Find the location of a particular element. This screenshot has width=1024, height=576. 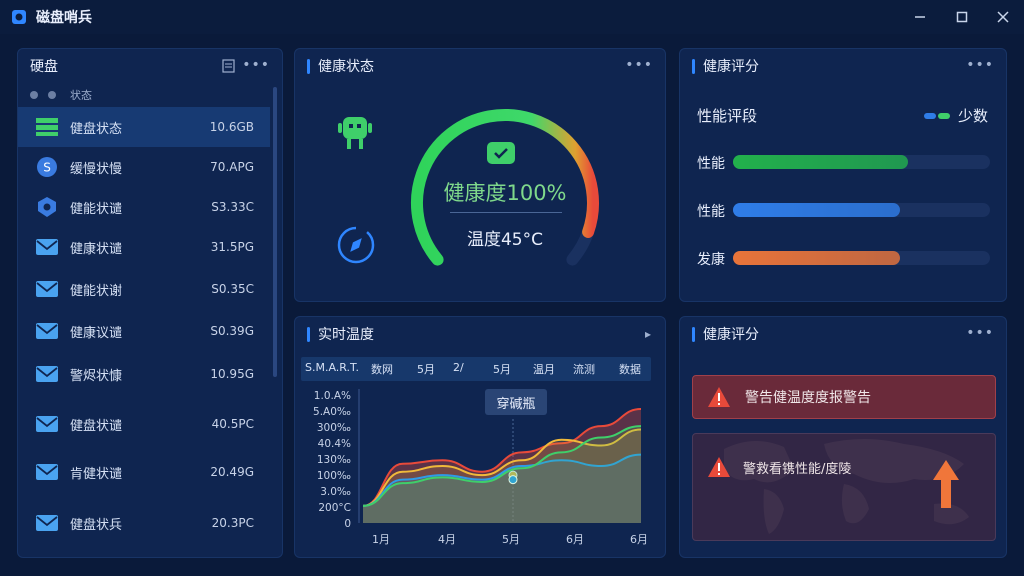

disk-list-item: 健盘状态 10.6GB is located at coordinates (144, 127).